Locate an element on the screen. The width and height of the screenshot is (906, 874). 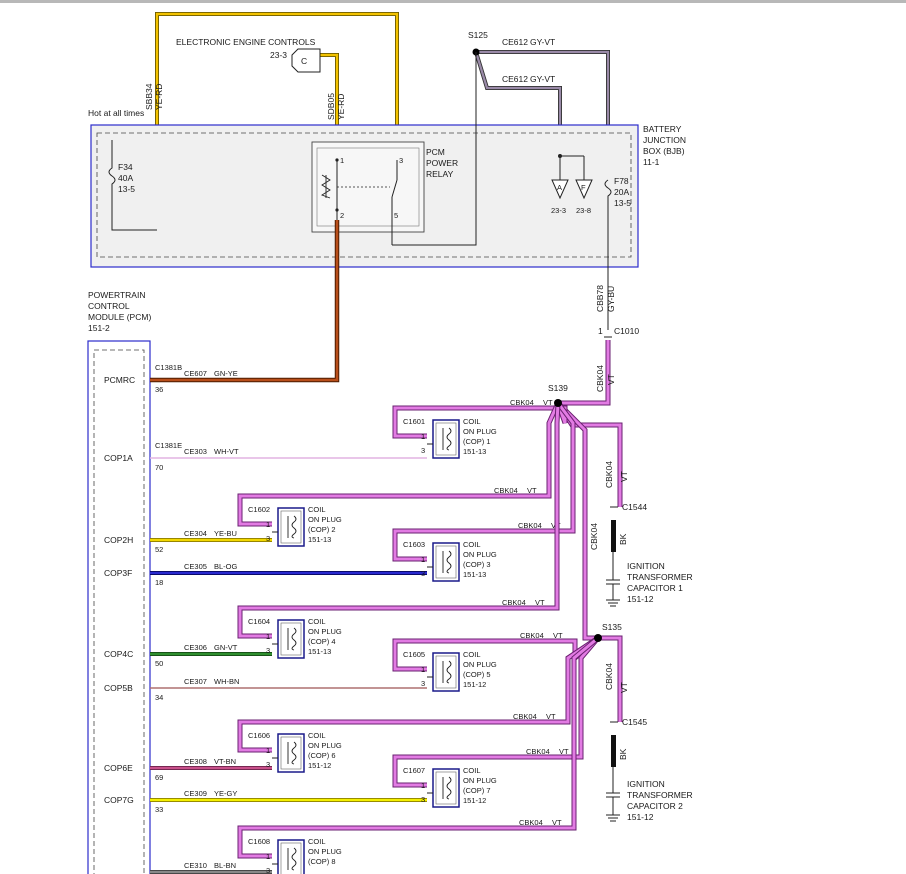
coil-label: (COP) 7 is located at coordinates (477, 790).